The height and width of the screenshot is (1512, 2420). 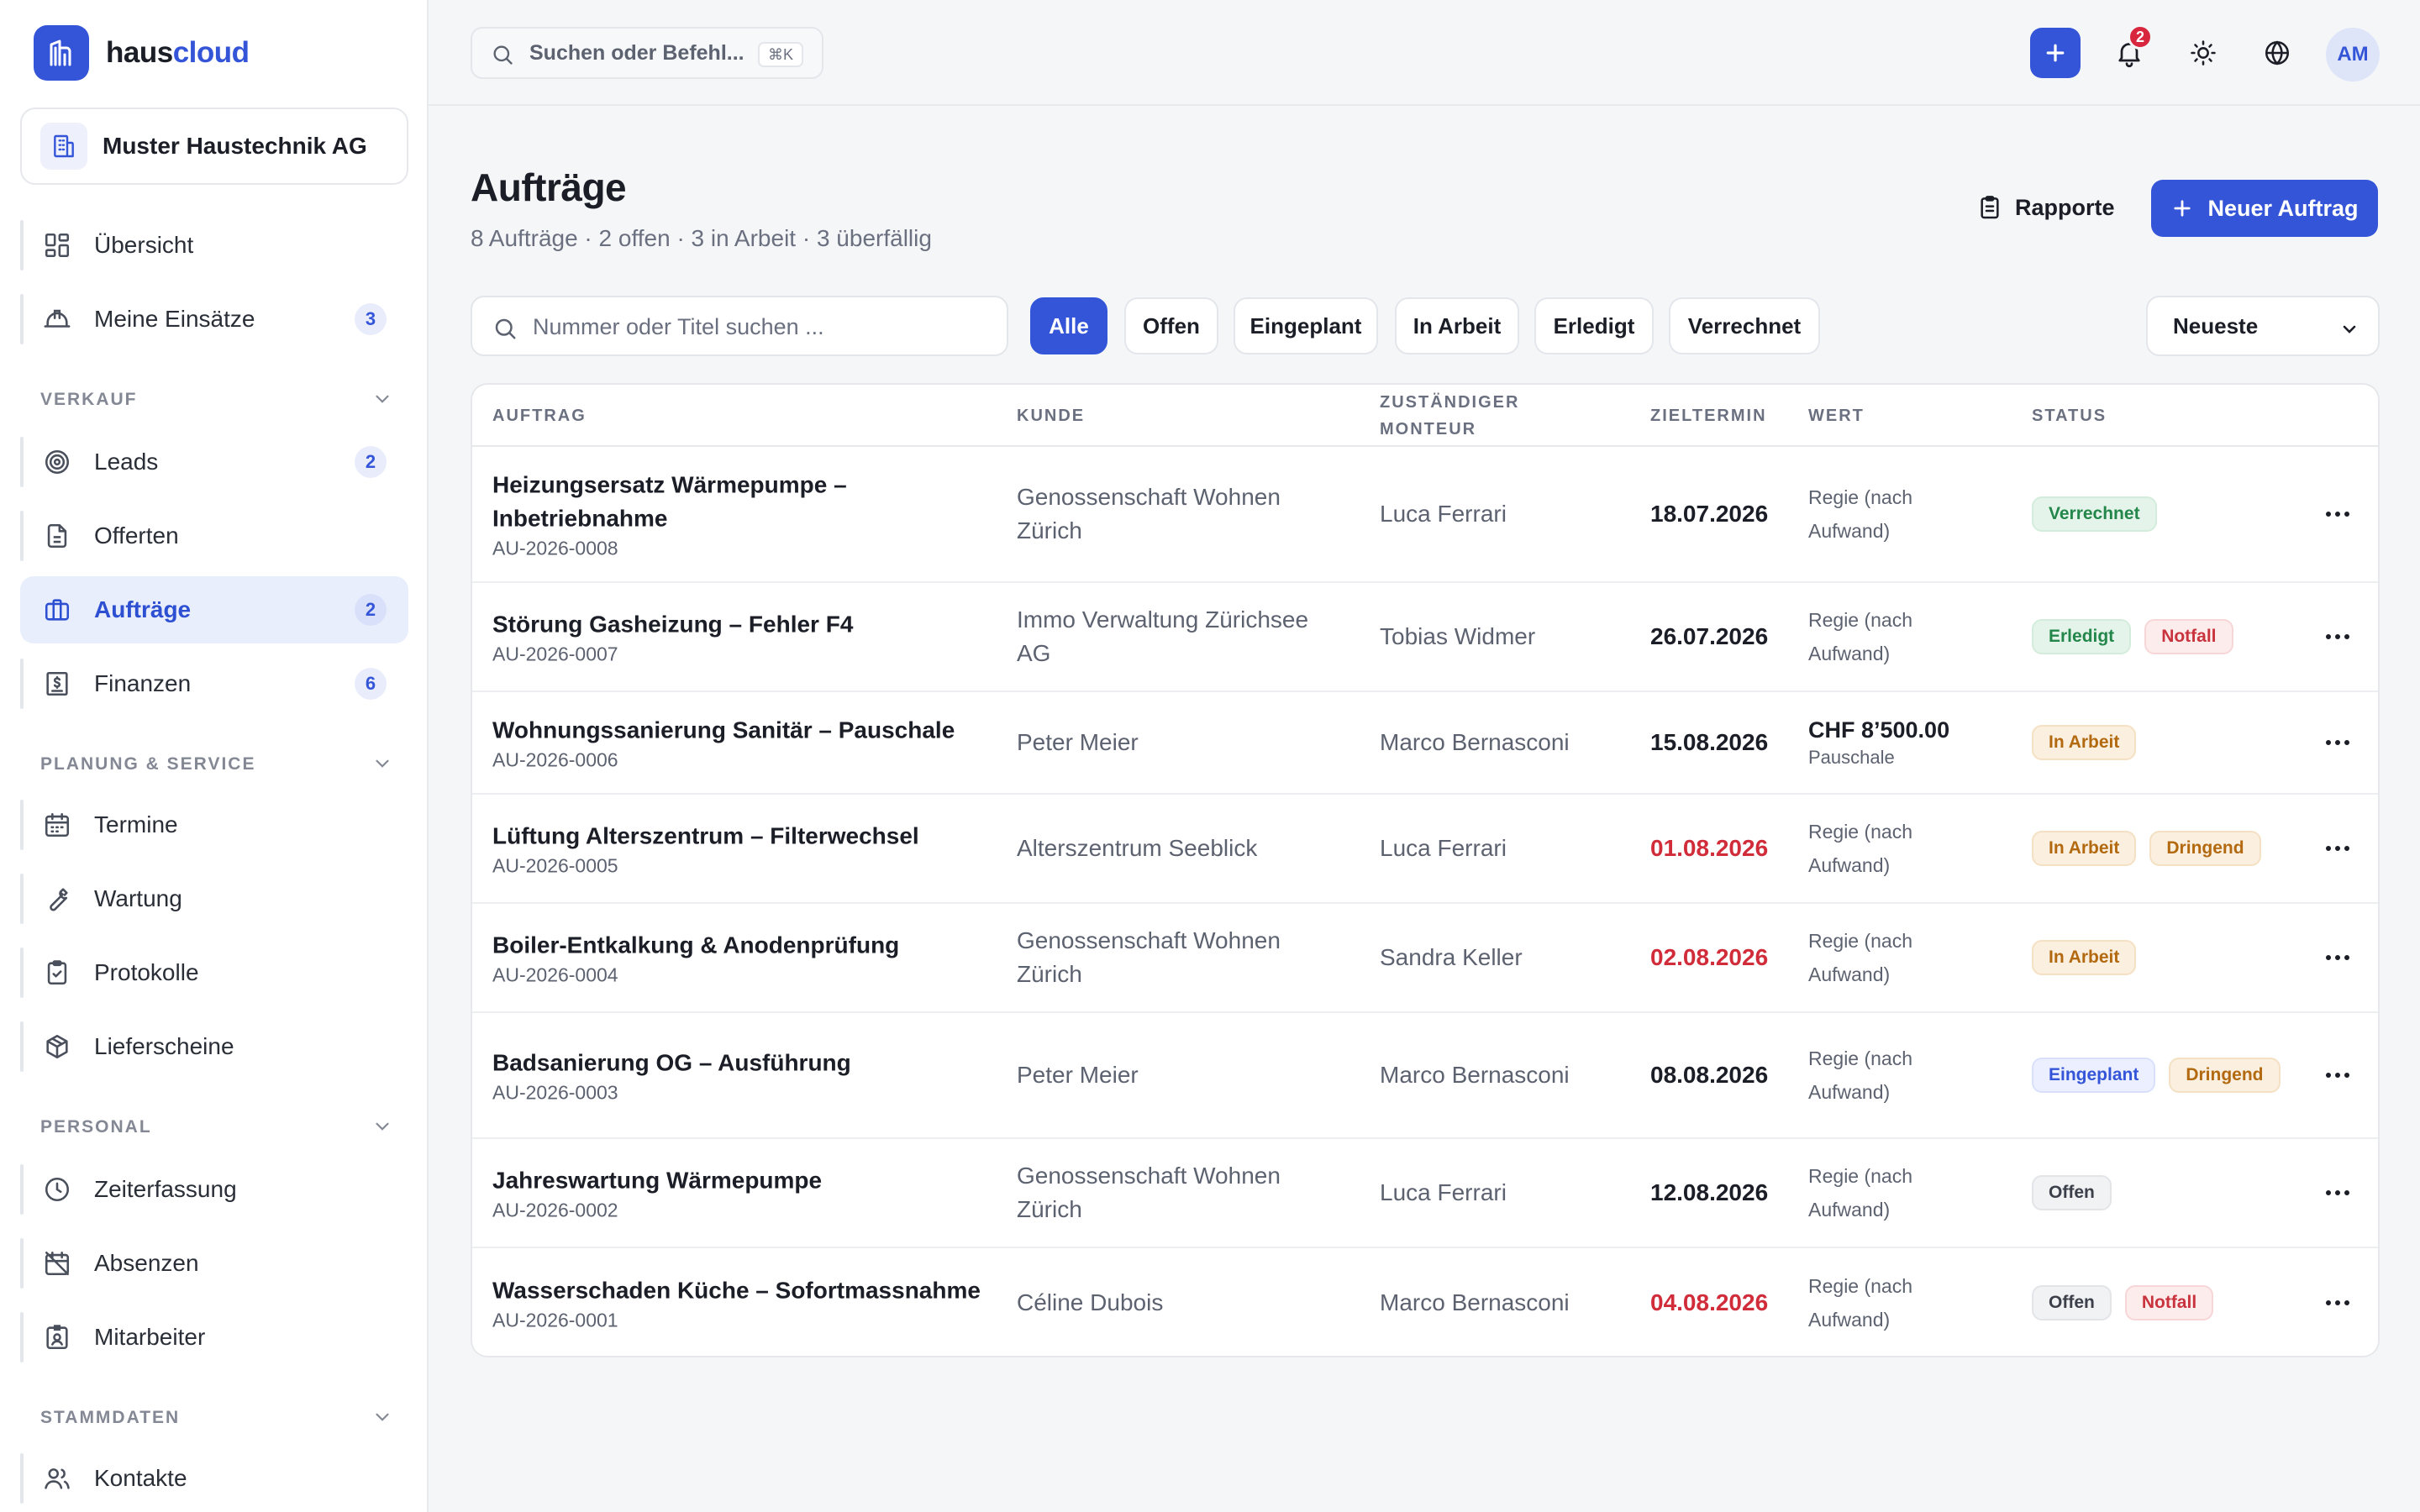 I want to click on user-avatar: AM, so click(x=2353, y=54).